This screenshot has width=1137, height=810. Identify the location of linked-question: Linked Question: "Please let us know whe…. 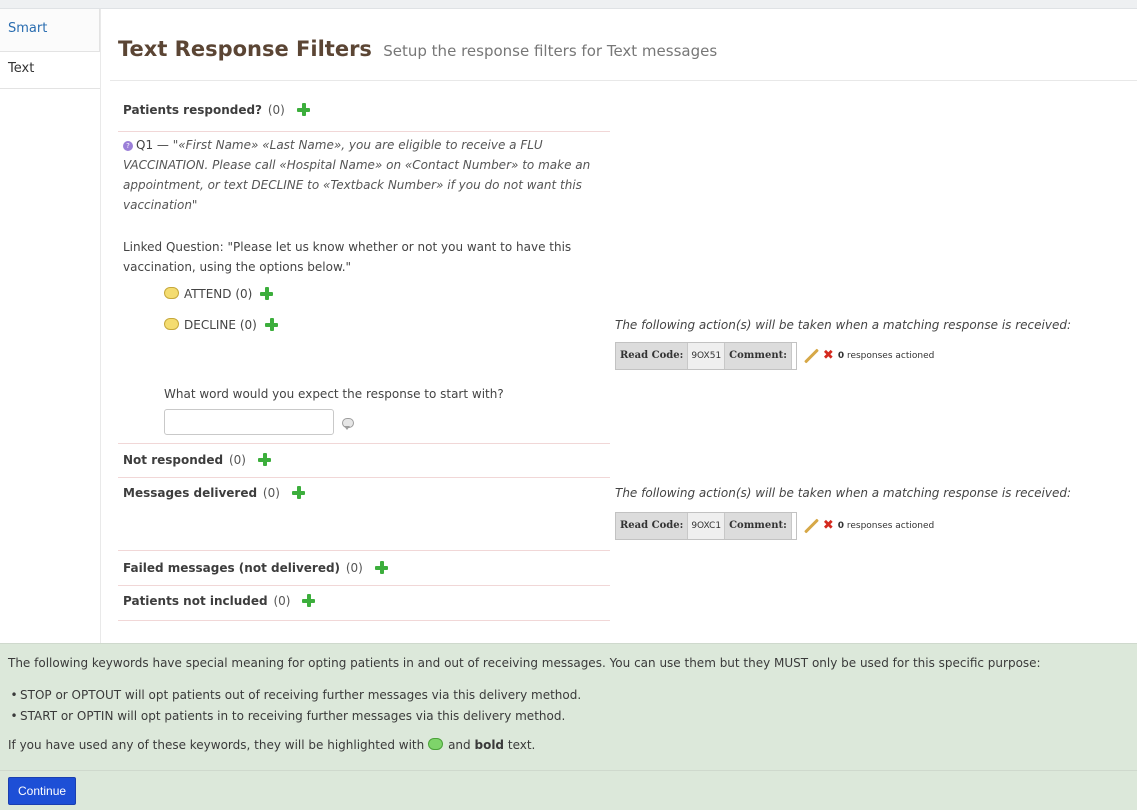
(347, 257).